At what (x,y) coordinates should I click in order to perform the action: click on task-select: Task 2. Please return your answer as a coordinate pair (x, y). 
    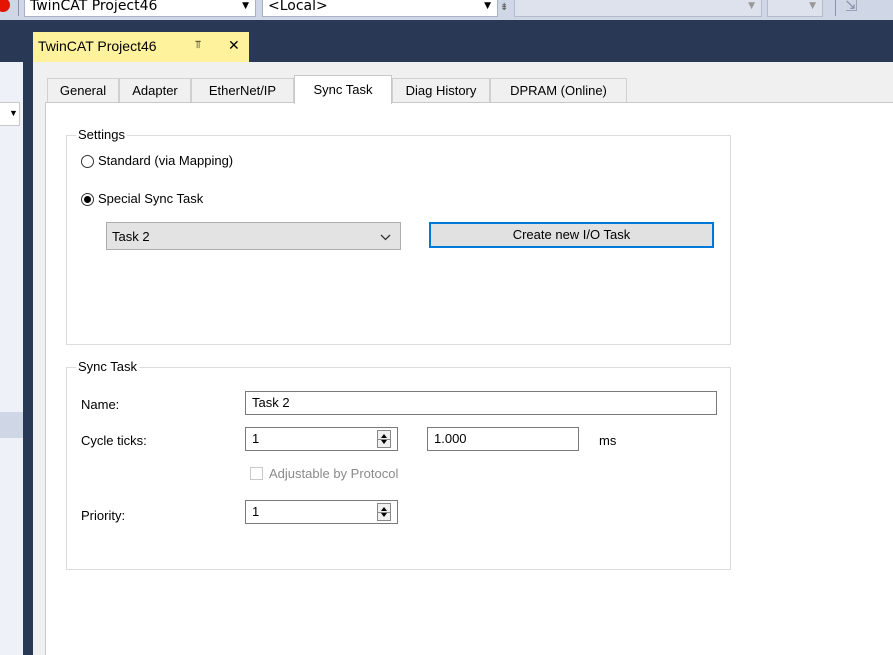
    Looking at the image, I should click on (253, 236).